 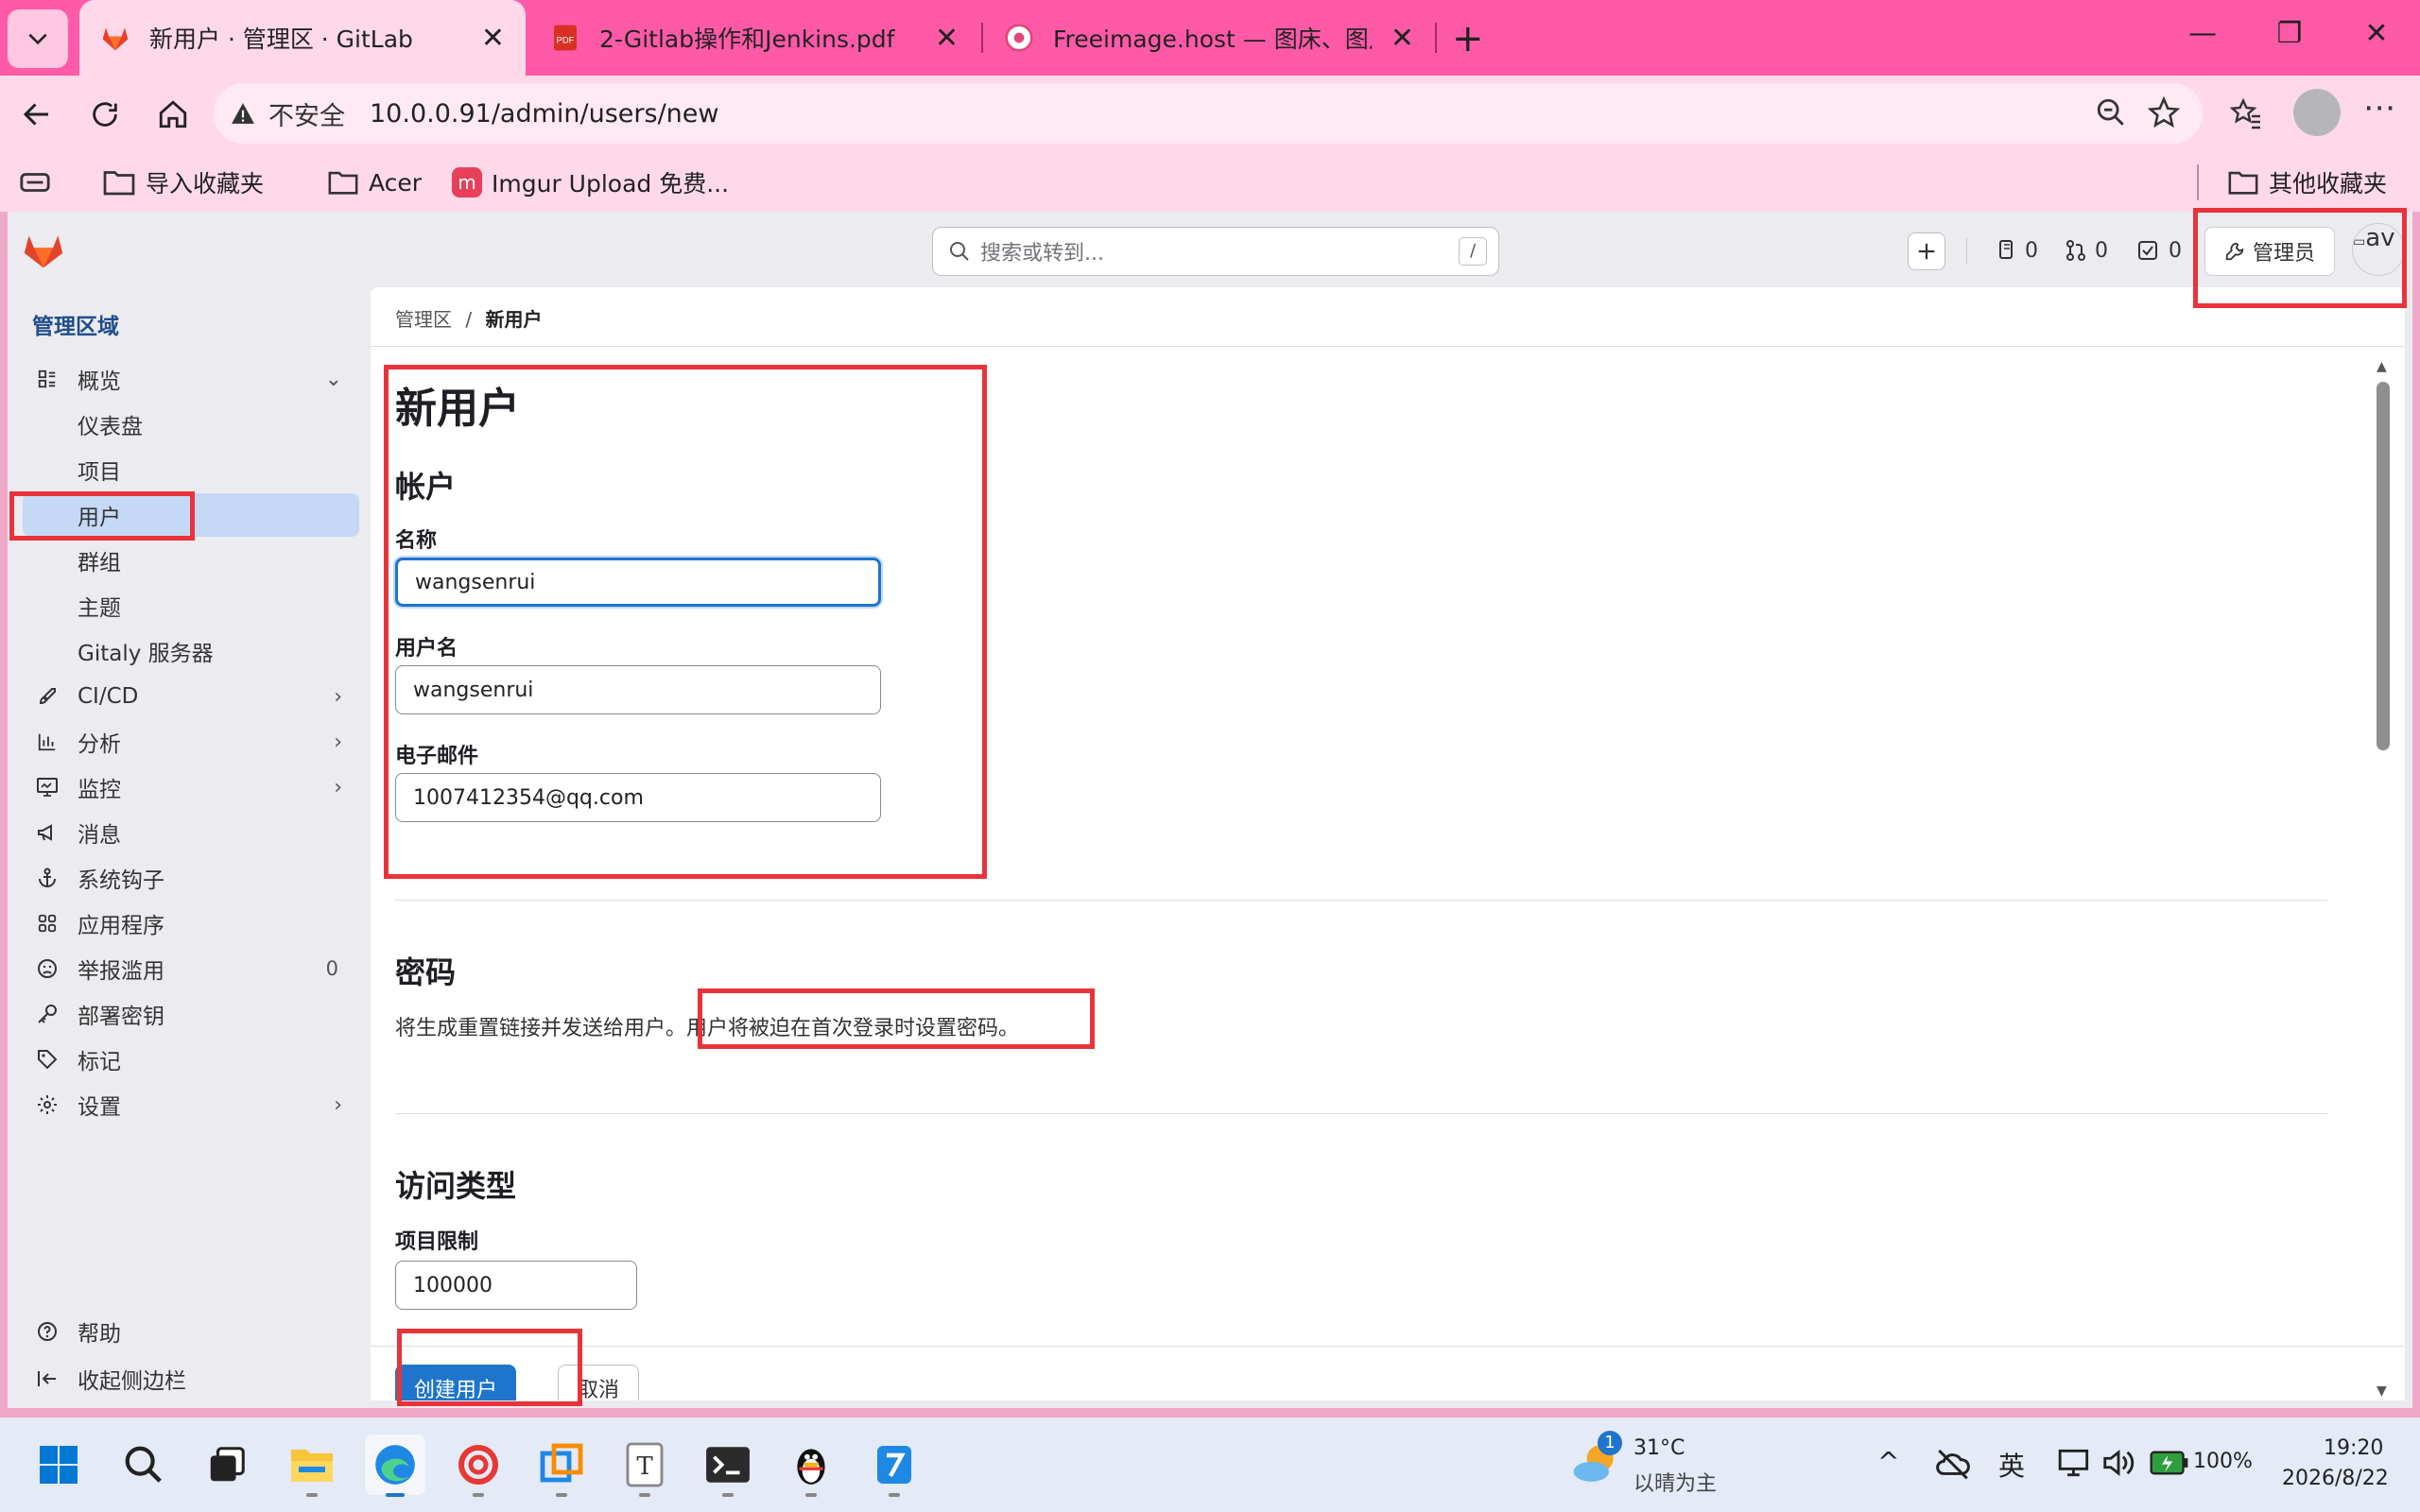 What do you see at coordinates (490, 1367) in the screenshot?
I see `annotation-box` at bounding box center [490, 1367].